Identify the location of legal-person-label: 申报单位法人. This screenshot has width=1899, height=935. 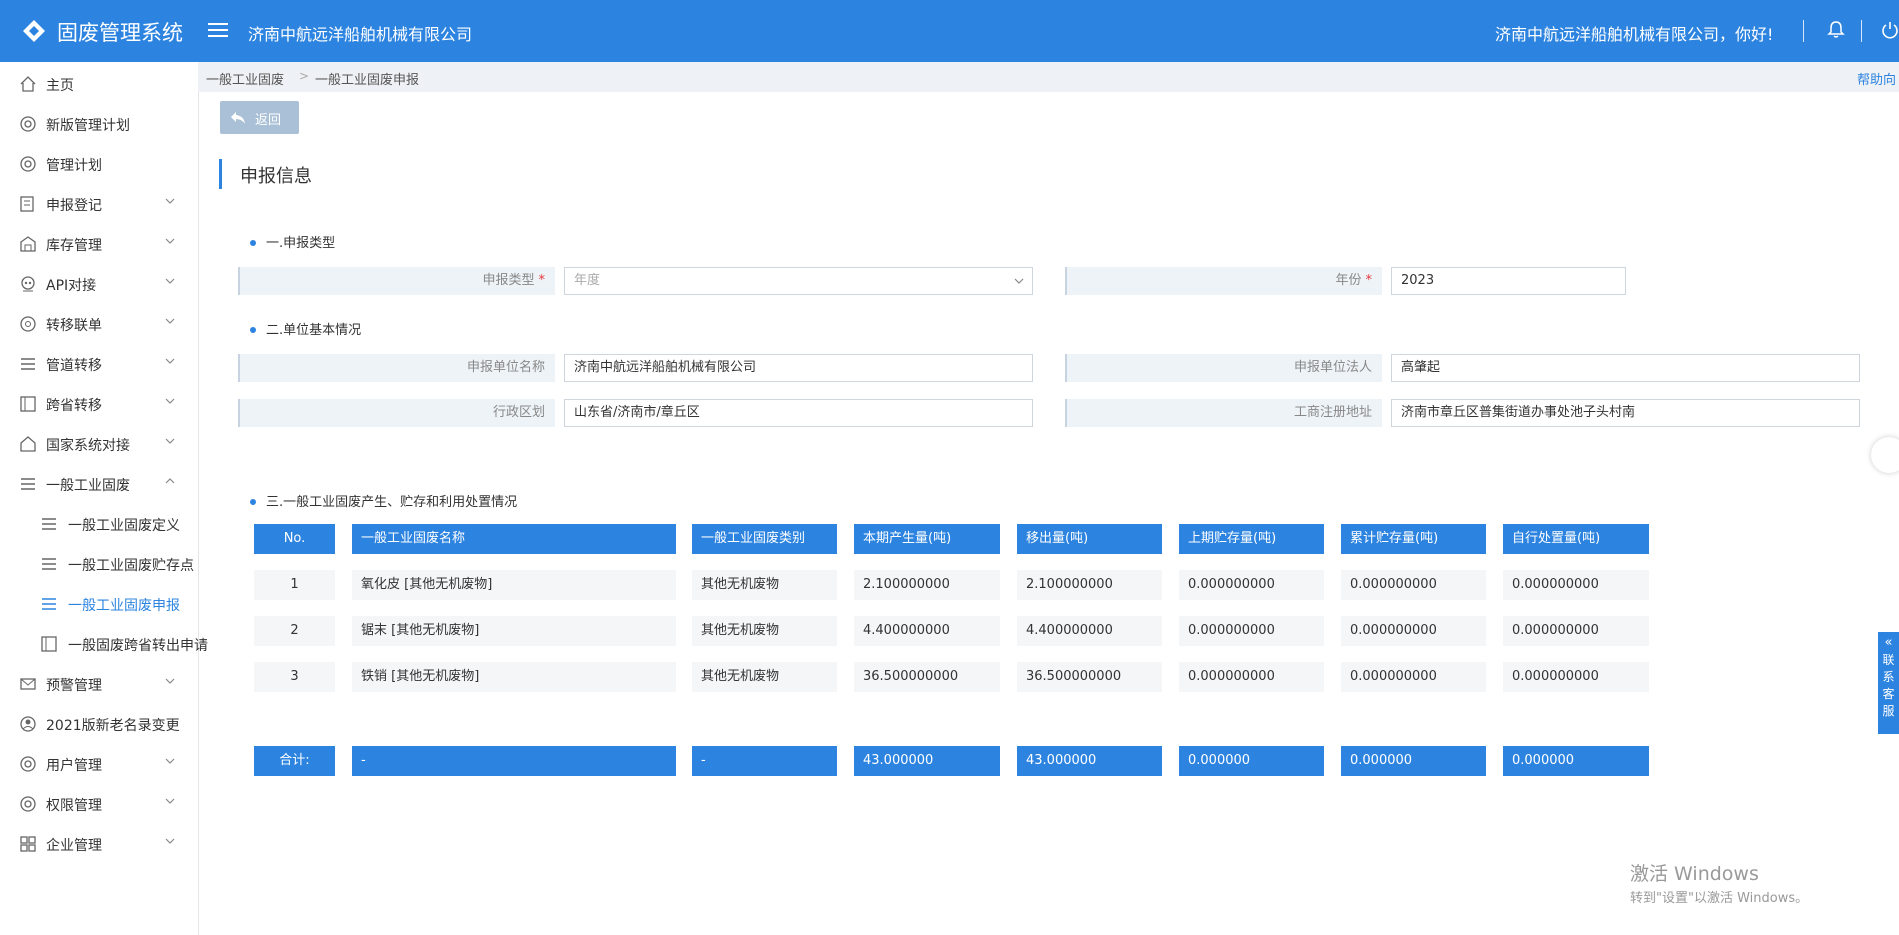
(1223, 368).